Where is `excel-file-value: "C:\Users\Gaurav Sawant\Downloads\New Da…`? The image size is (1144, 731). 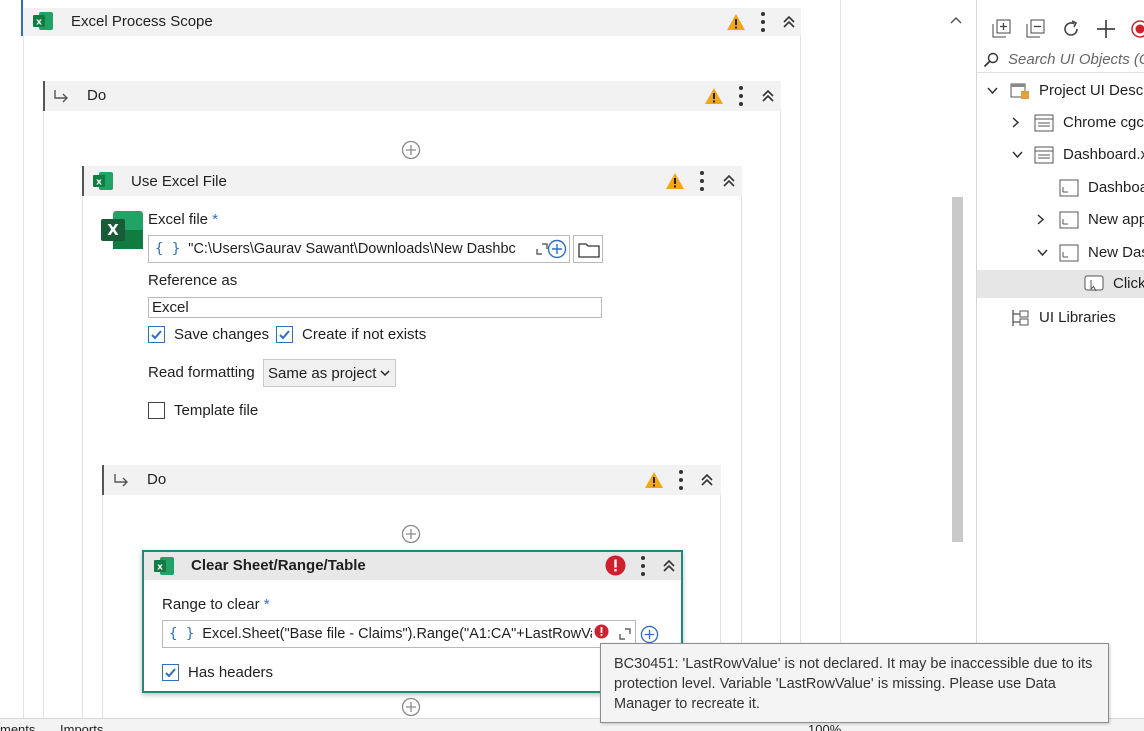 excel-file-value: "C:\Users\Gaurav Sawant\Downloads\New Da… is located at coordinates (352, 249).